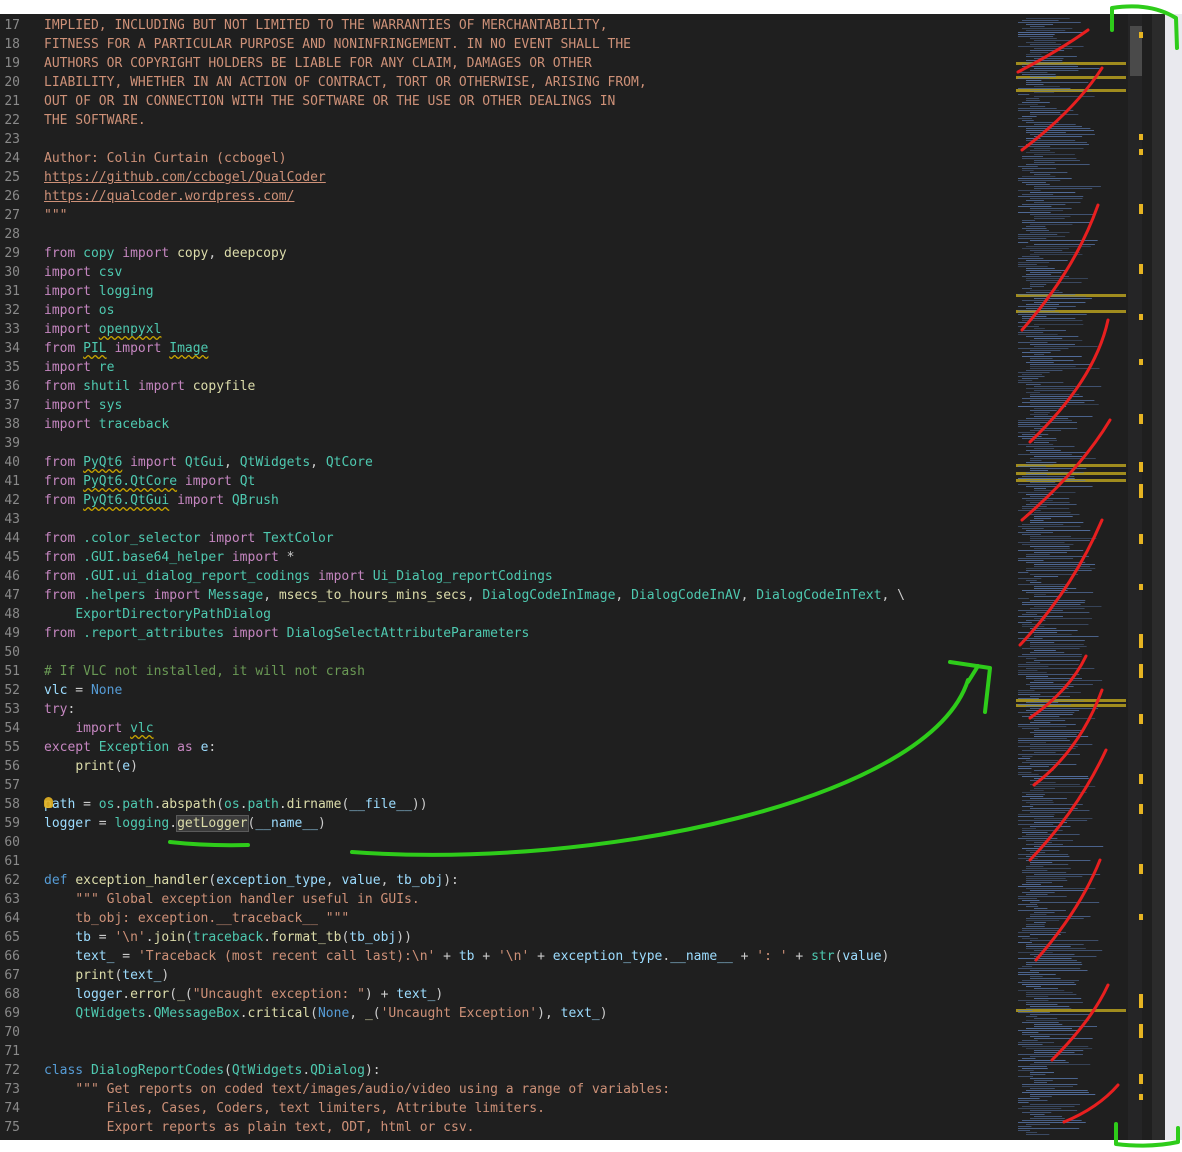 The width and height of the screenshot is (1182, 1152). I want to click on code-line: 56 print(e), so click(505, 766).